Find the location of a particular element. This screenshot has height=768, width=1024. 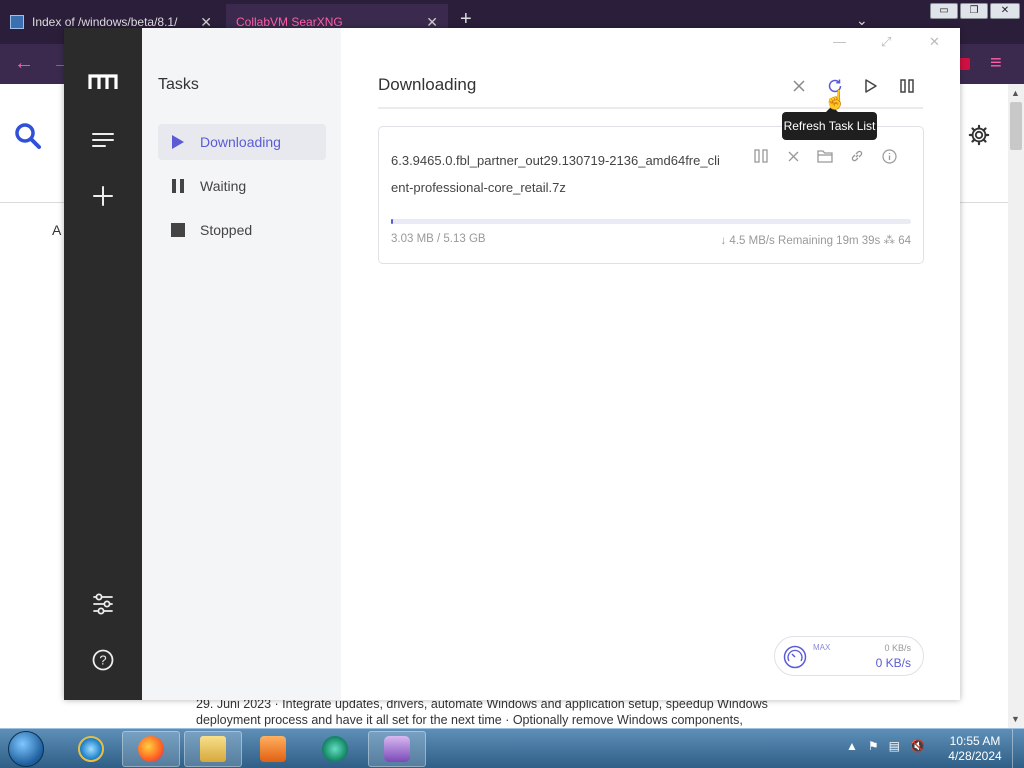

back-arrow-icon: ← is located at coordinates (24, 63).